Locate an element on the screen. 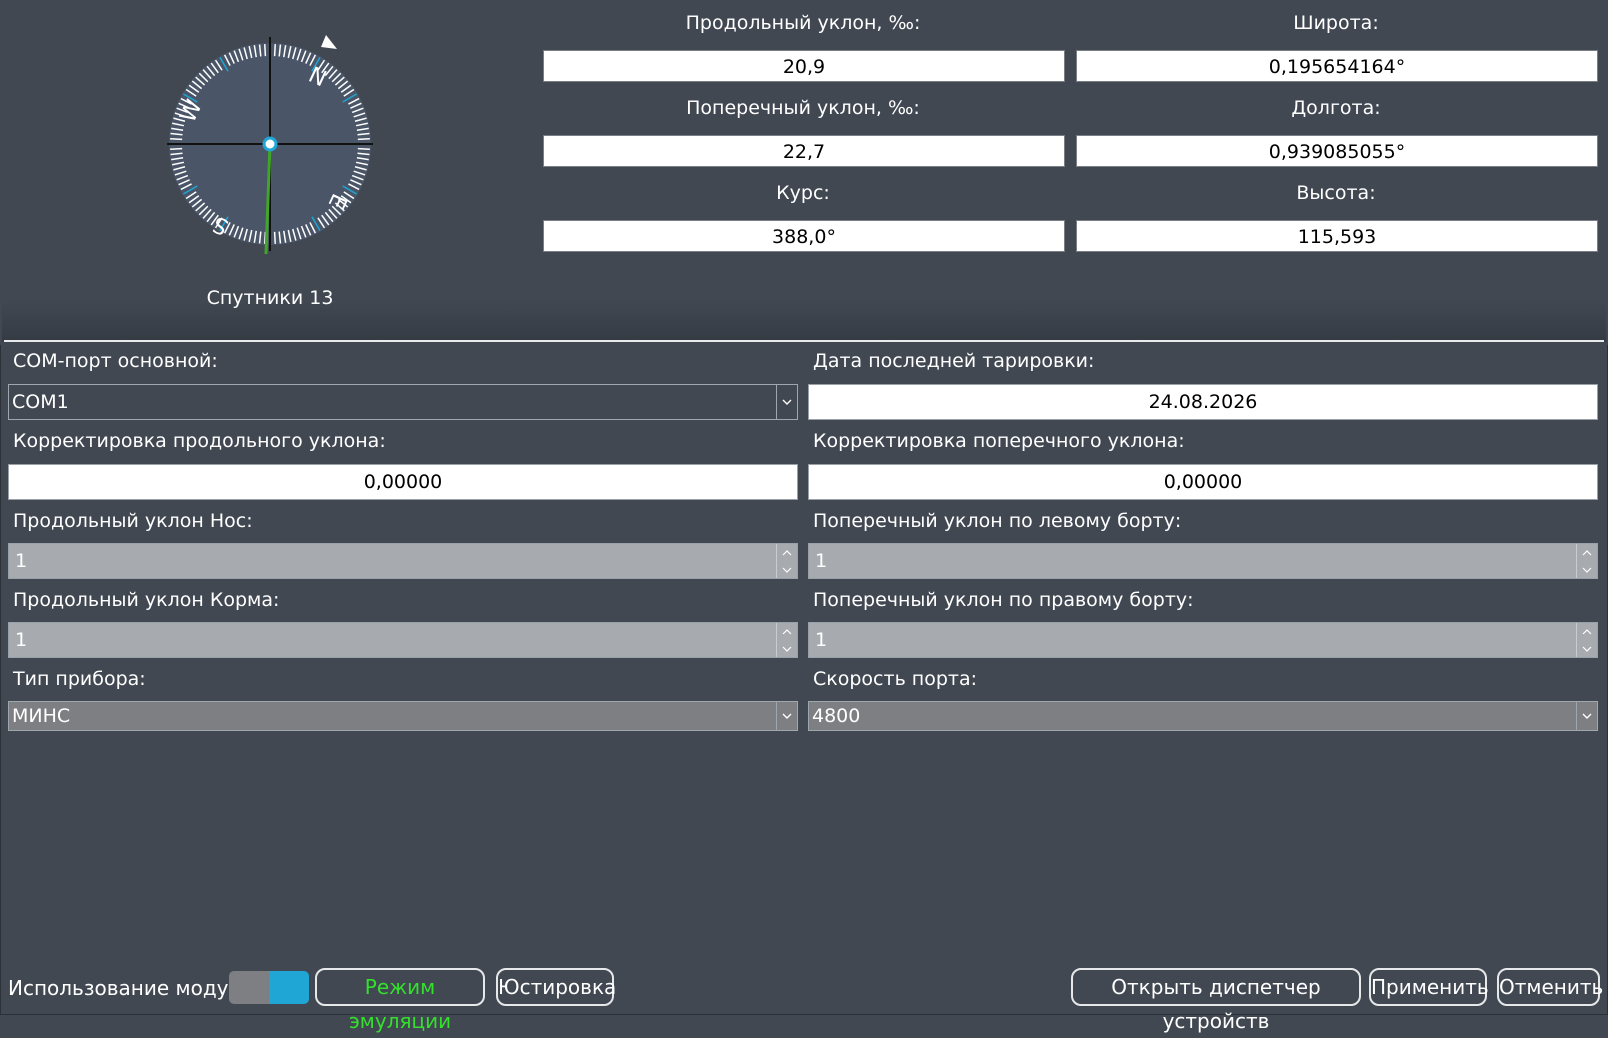 The height and width of the screenshot is (1038, 1608). altitude-value: 115,593 is located at coordinates (1337, 236).